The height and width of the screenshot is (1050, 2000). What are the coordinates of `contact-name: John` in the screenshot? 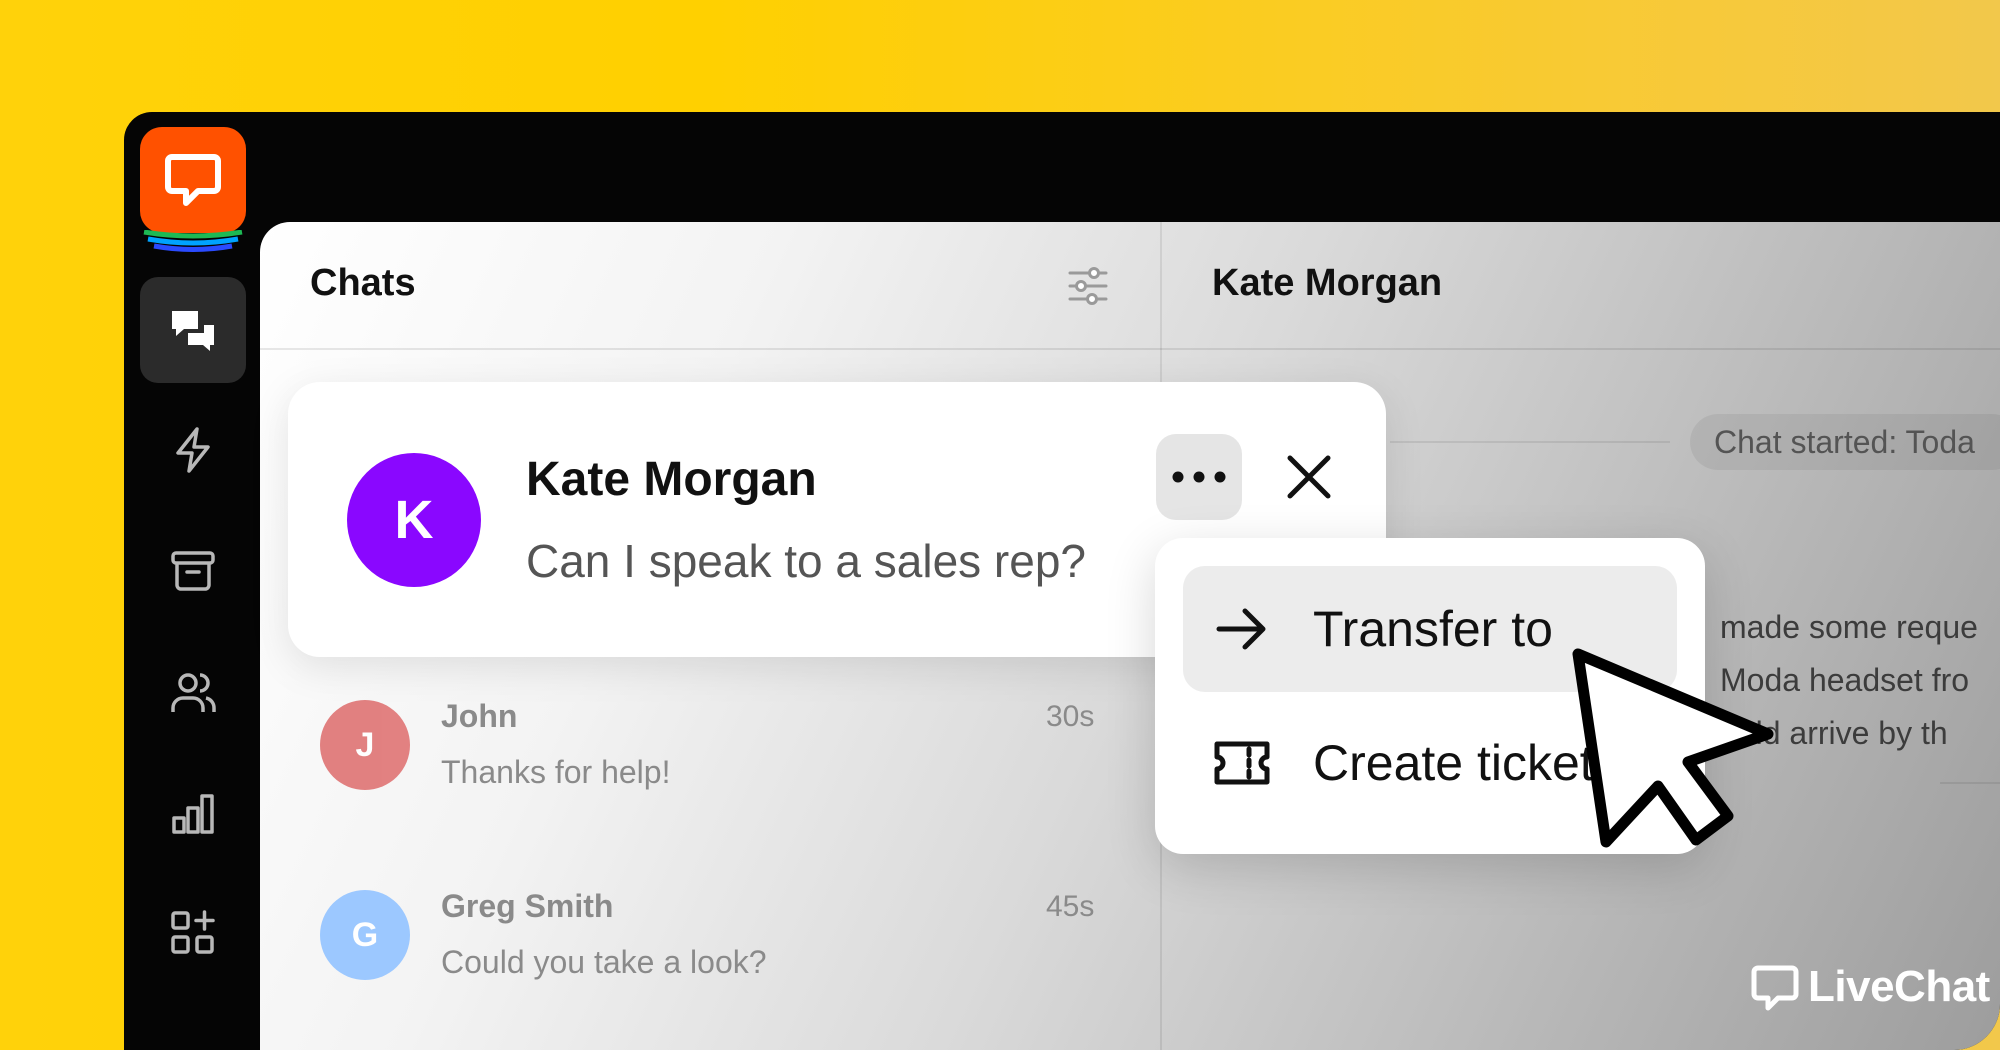 It's located at (479, 716).